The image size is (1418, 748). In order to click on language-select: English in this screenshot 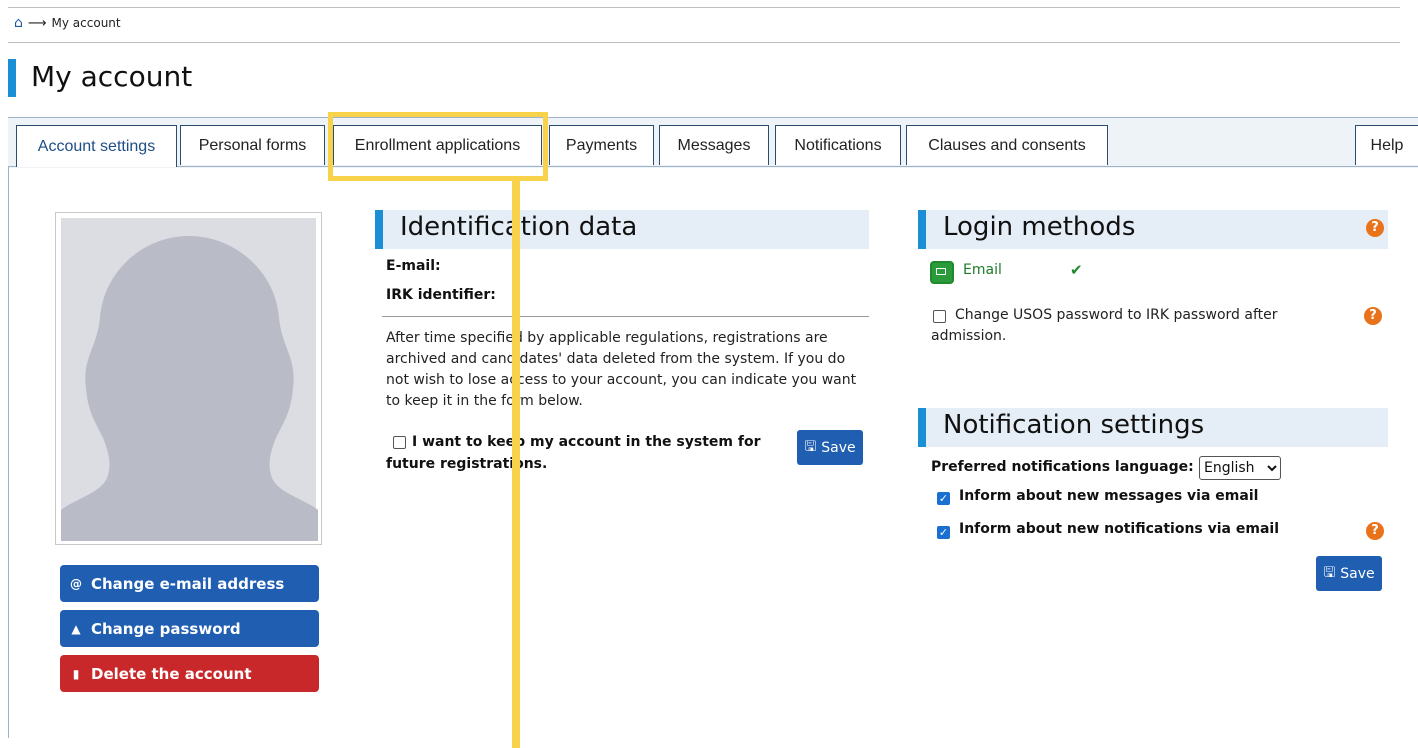, I will do `click(1240, 468)`.